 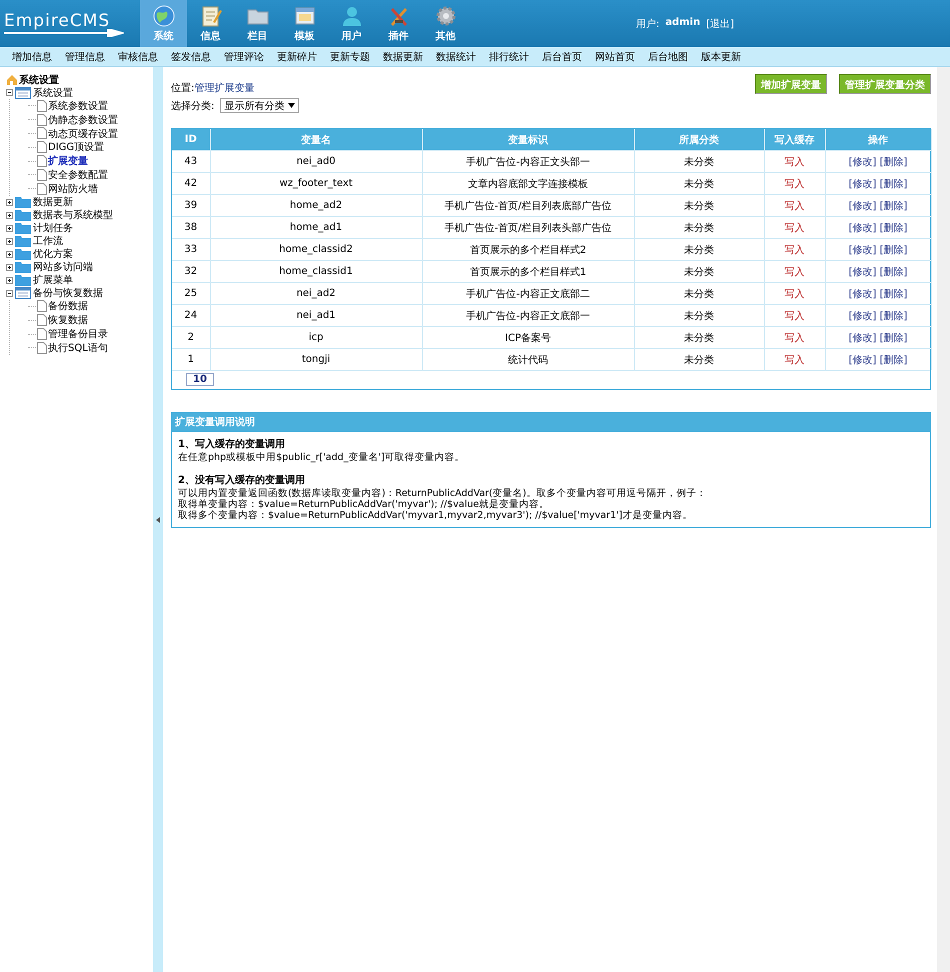 I want to click on tree-item: 备份与恢复数据, so click(x=68, y=293).